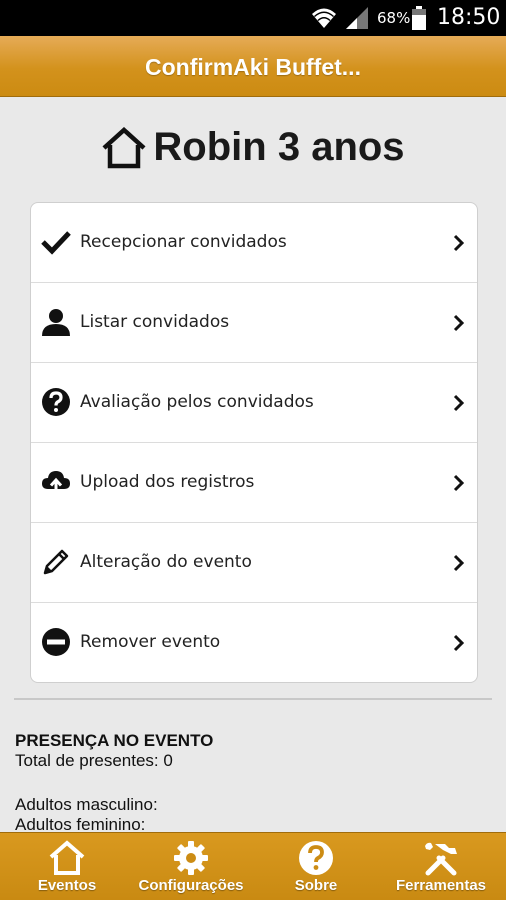 The width and height of the screenshot is (506, 900). I want to click on menu-item-label: Avaliação pelos convidados, so click(197, 402).